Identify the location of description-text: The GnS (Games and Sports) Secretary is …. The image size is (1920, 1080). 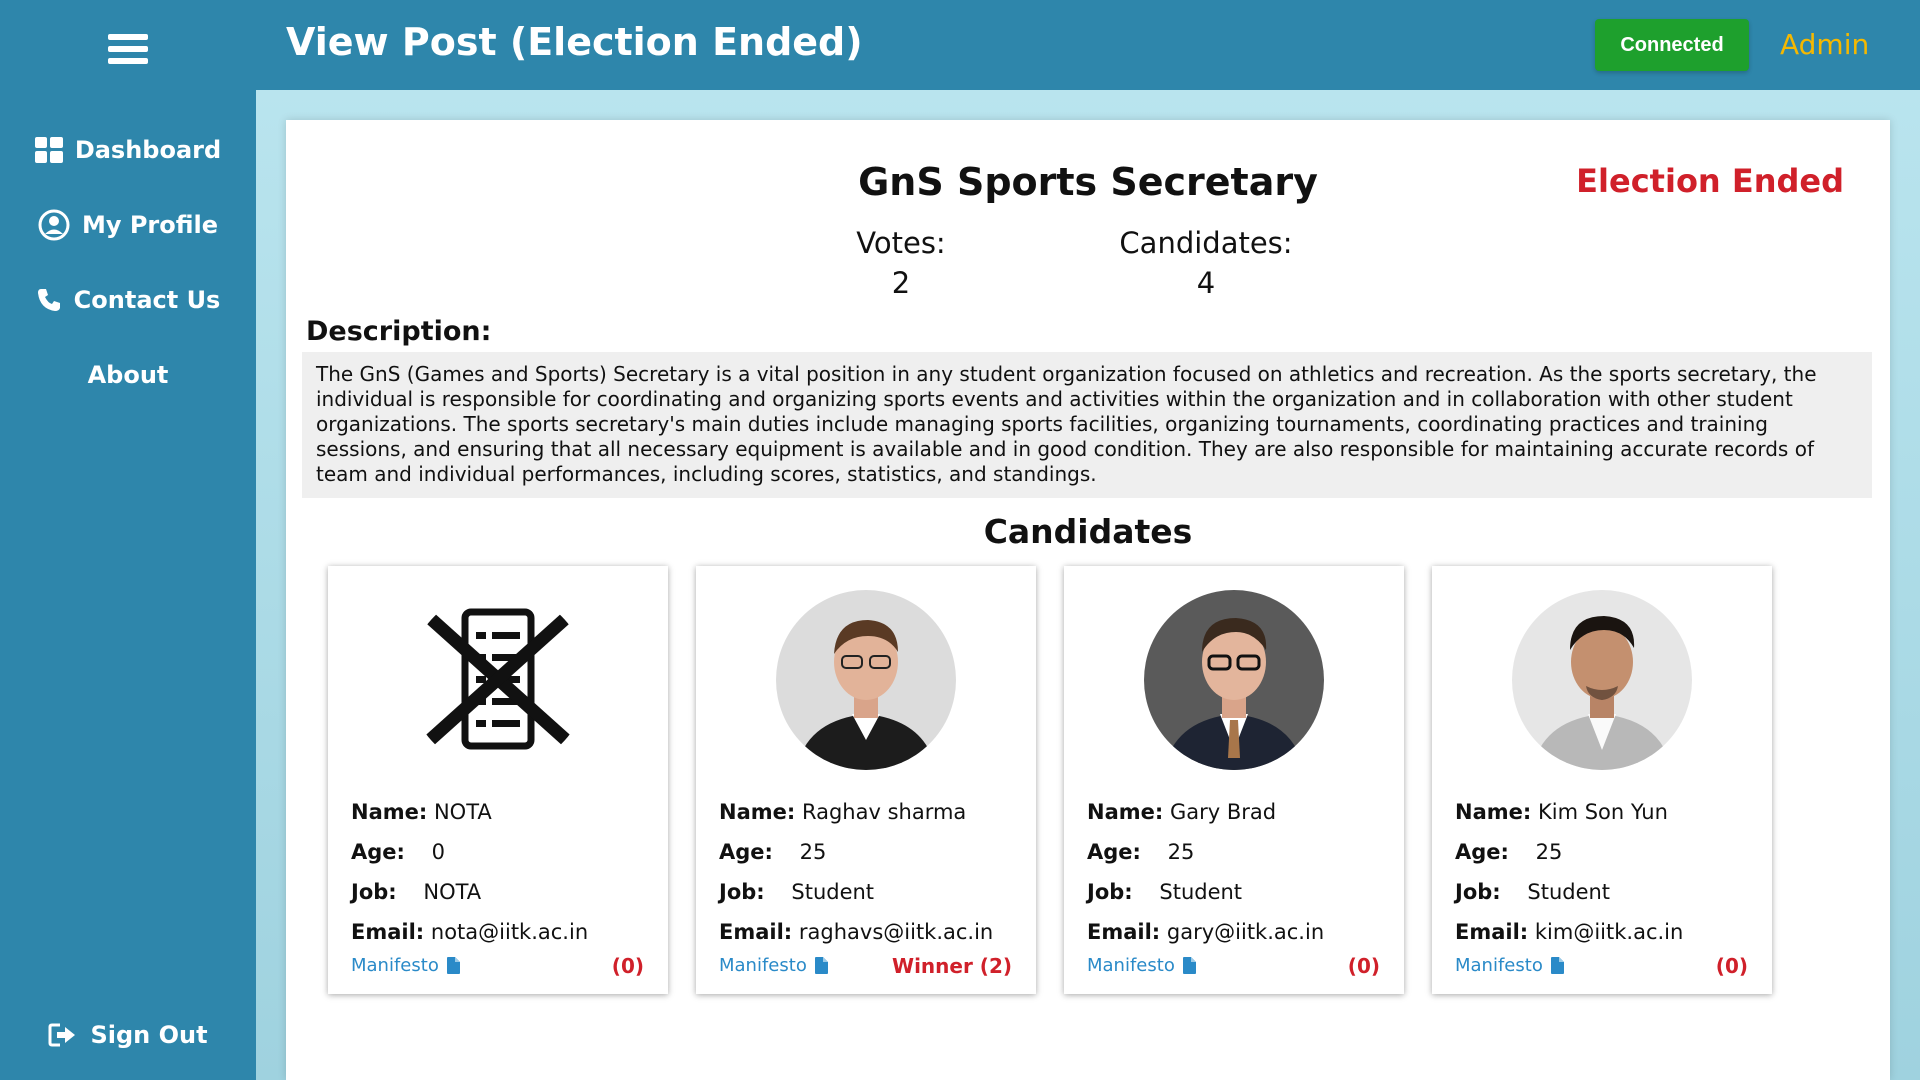
(1087, 425).